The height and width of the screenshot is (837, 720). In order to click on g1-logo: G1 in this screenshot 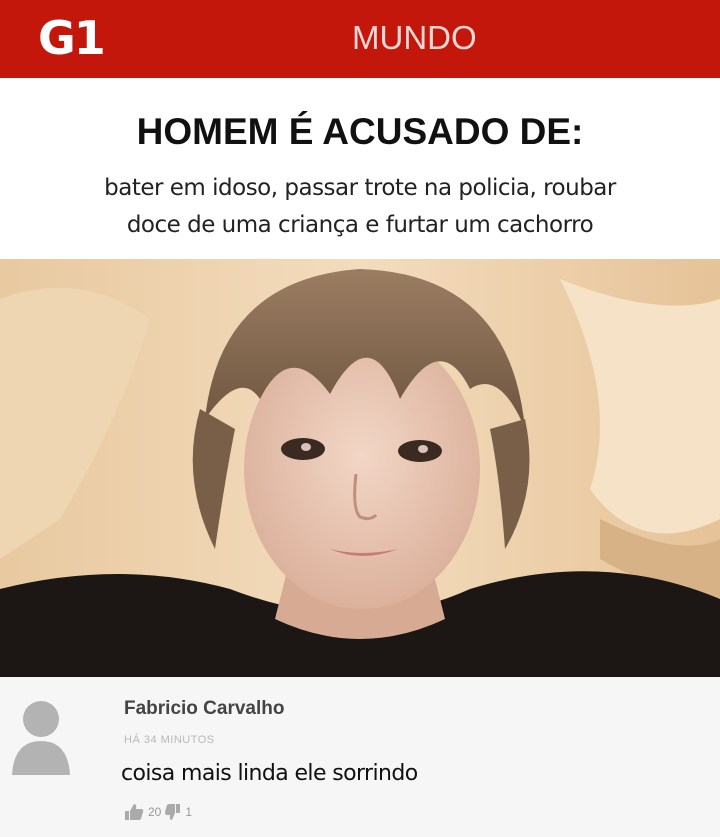, I will do `click(72, 38)`.